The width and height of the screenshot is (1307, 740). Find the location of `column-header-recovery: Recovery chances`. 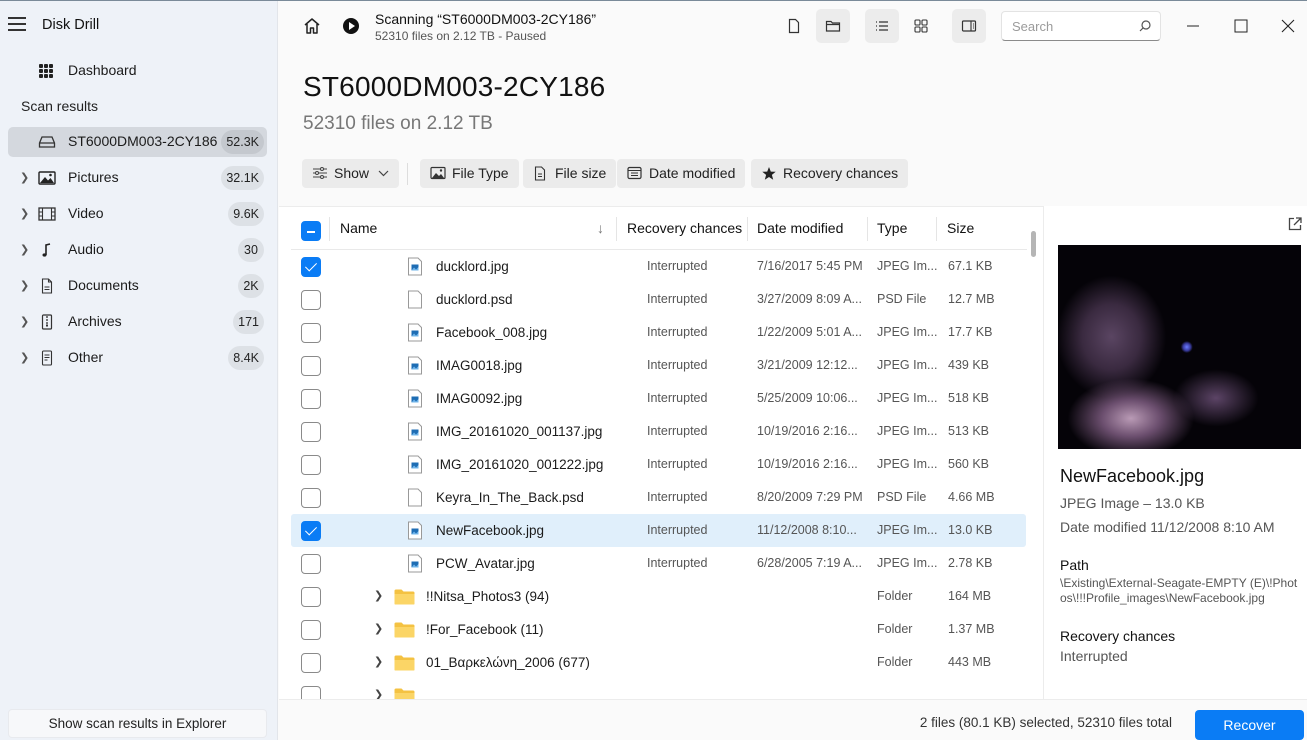

column-header-recovery: Recovery chances is located at coordinates (684, 228).